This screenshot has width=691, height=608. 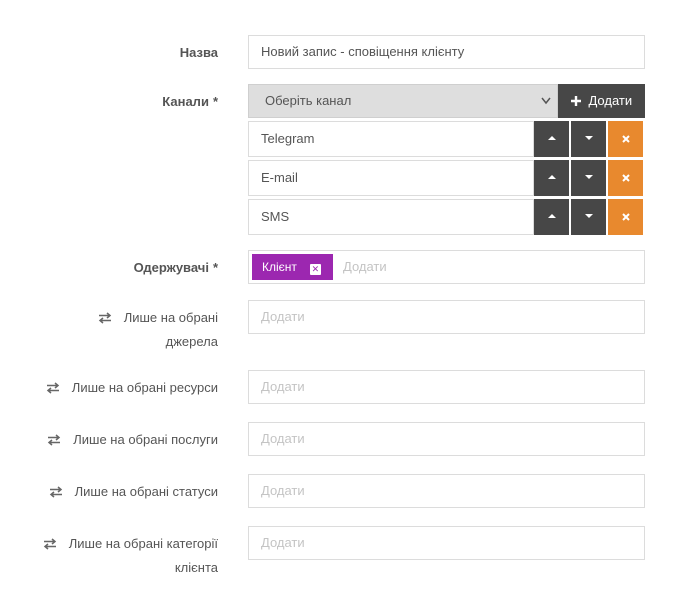 I want to click on channel-row: SMS, so click(x=446, y=217).